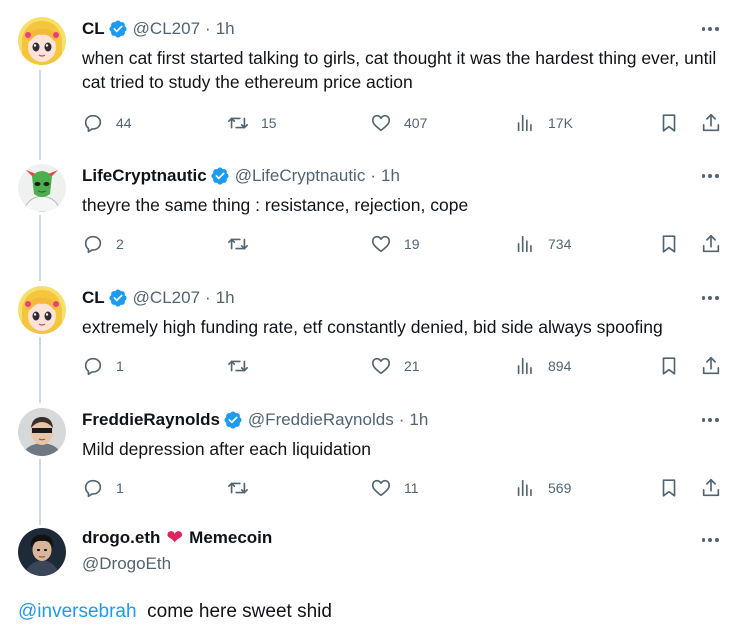  I want to click on action-bar: 1 11 569, so click(402, 488).